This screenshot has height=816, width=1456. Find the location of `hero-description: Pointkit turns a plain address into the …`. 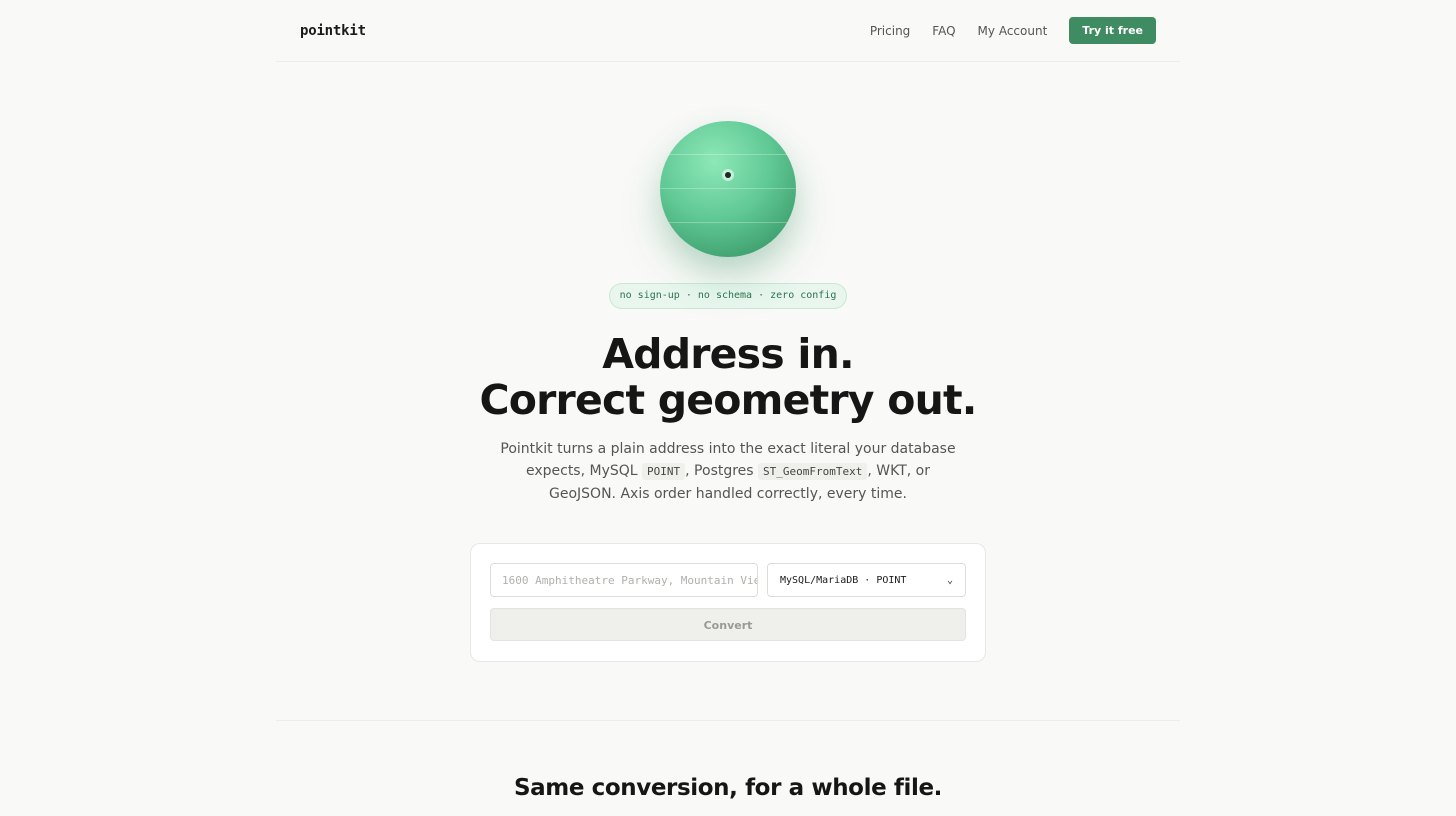

hero-description: Pointkit turns a plain address into the … is located at coordinates (728, 471).